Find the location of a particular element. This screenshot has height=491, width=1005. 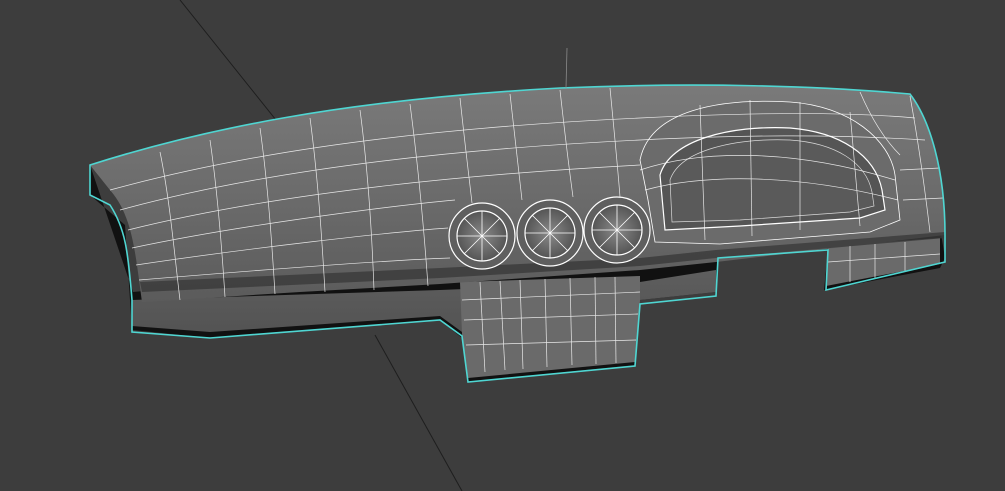

center-console-tab is located at coordinates (550, 327).